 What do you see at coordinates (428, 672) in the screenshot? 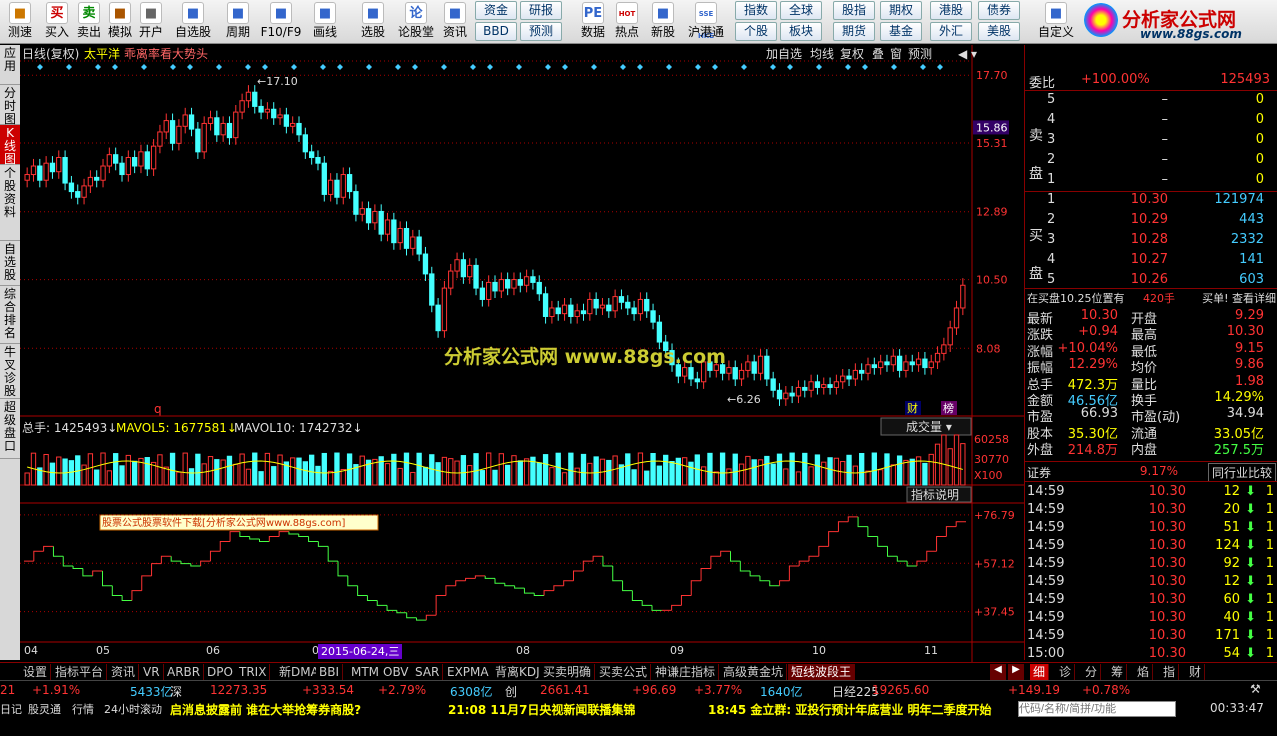
I see `indicator-tab: SAR` at bounding box center [428, 672].